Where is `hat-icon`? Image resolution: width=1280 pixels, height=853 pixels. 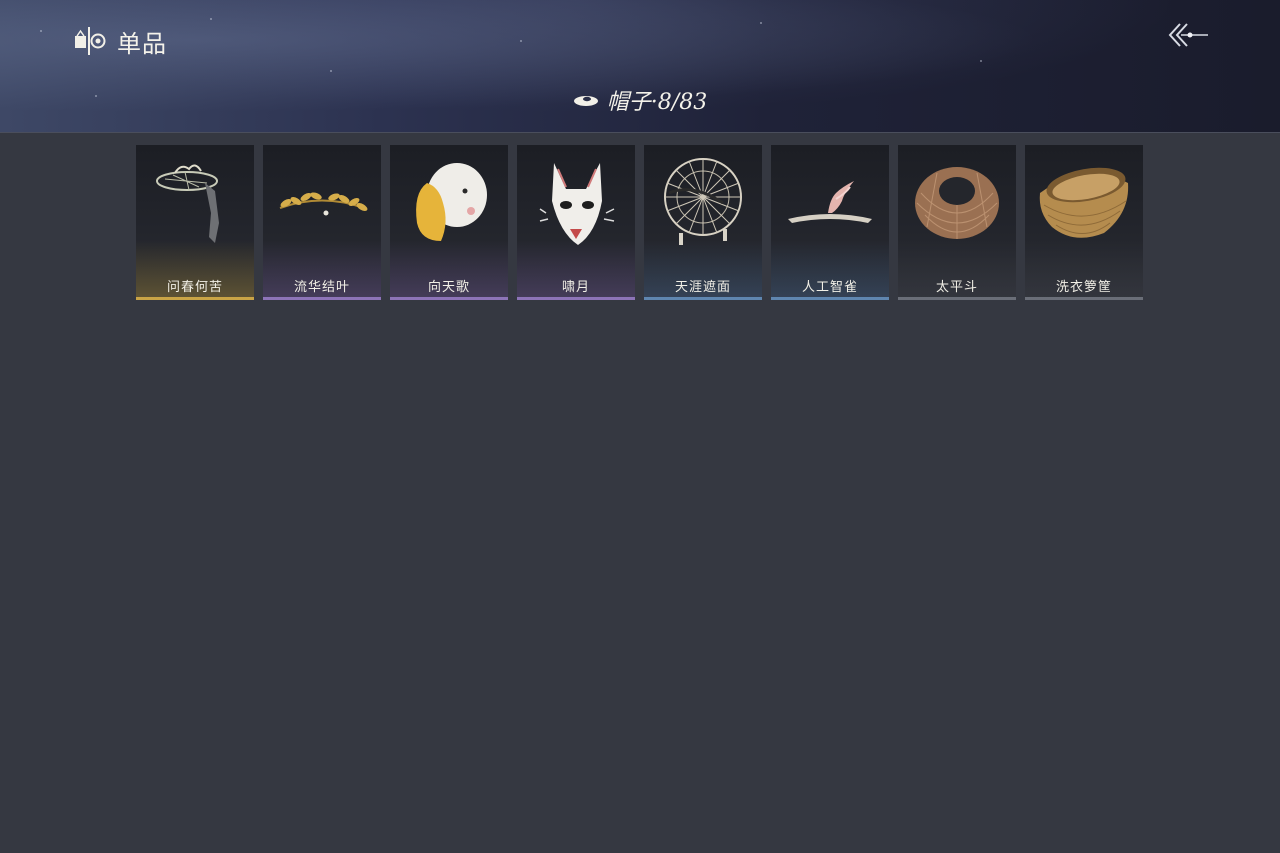
hat-icon is located at coordinates (585, 101).